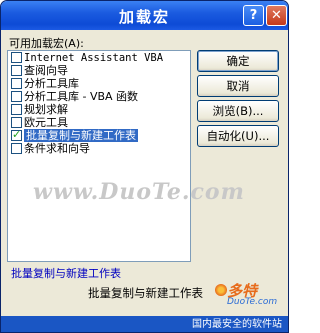  Describe the element at coordinates (139, 192) in the screenshot. I see `site-watermark: www.DuoTe.com` at that location.